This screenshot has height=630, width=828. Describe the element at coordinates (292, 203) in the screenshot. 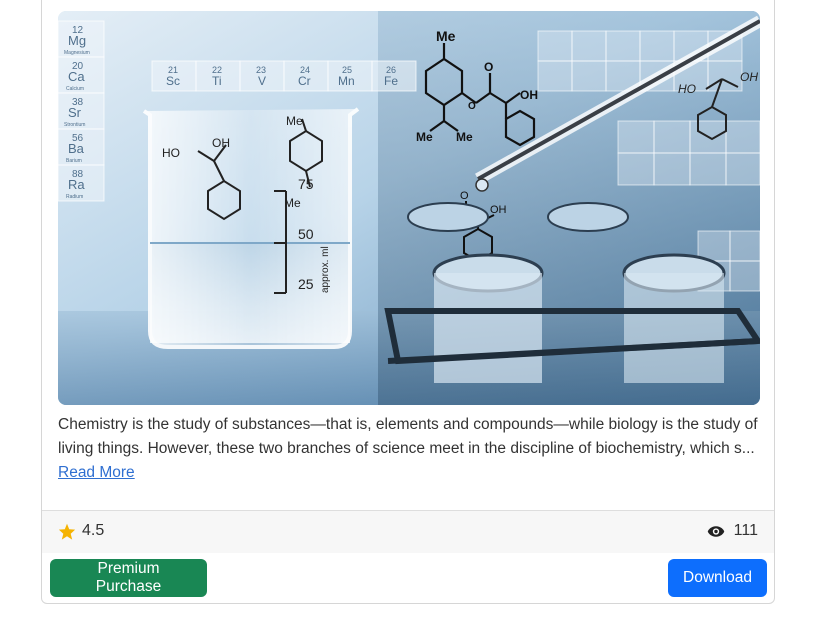

I see `molecule-label-me-2: Me` at that location.